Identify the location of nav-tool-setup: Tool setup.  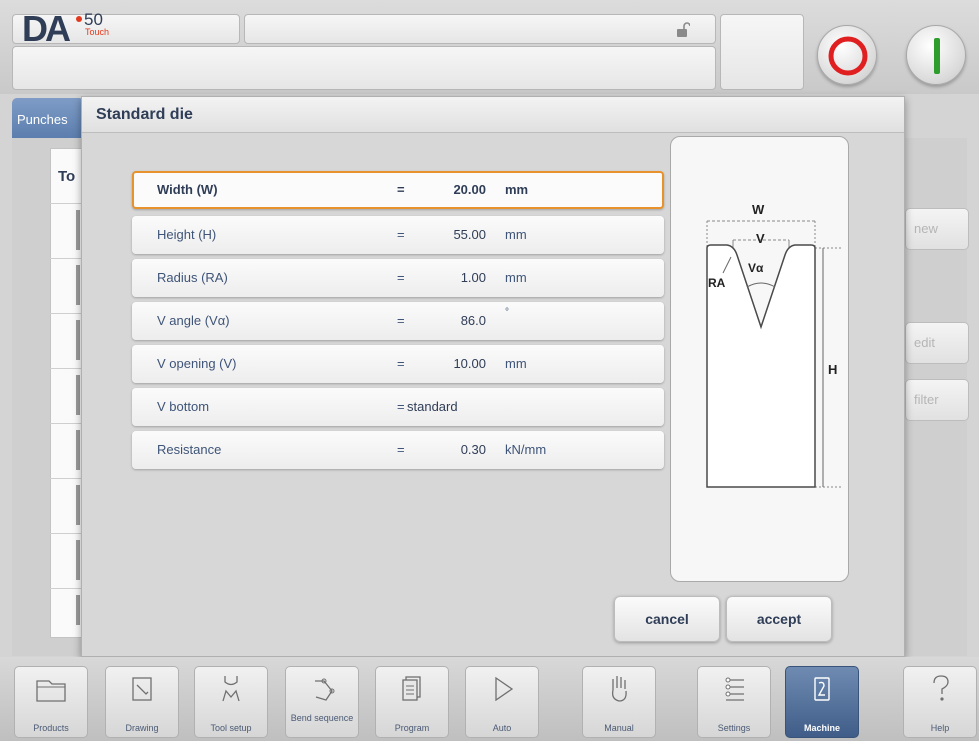
(231, 702).